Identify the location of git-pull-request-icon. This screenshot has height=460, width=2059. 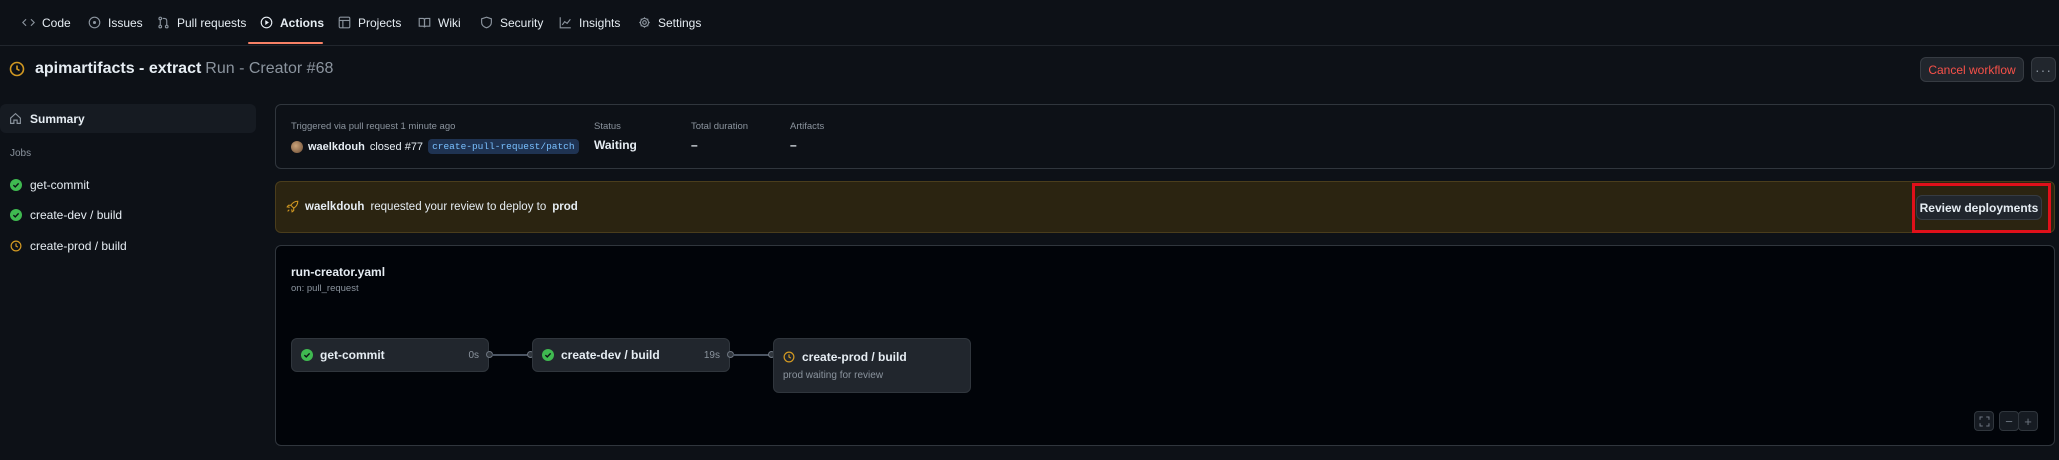
(163, 22).